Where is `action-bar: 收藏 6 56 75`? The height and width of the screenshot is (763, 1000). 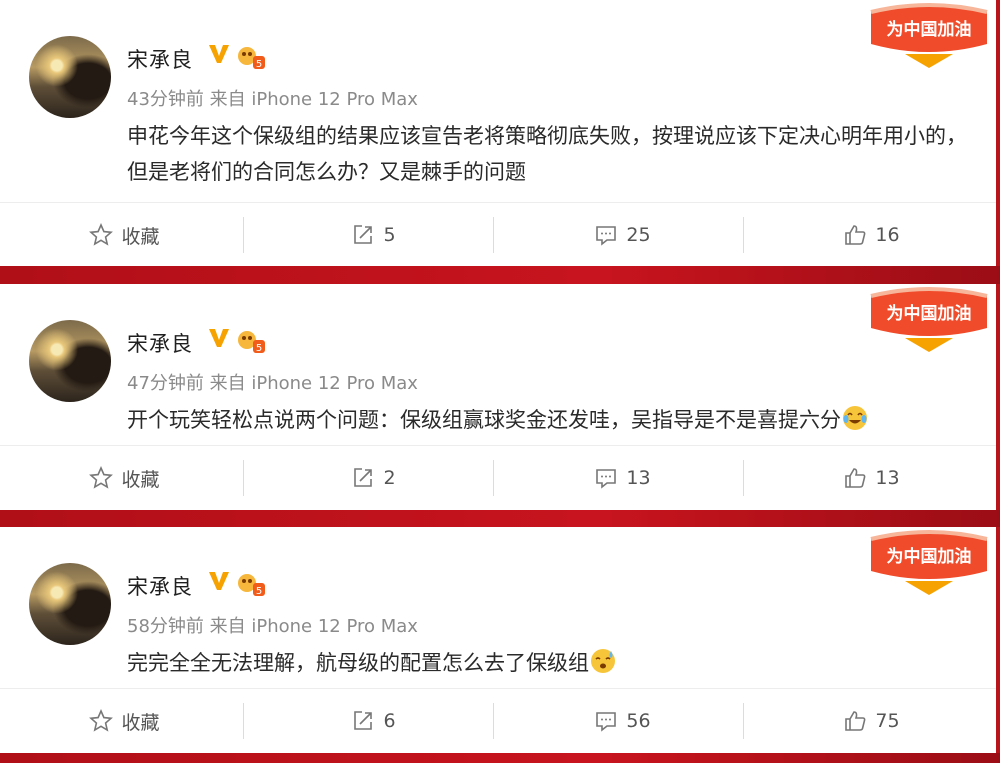 action-bar: 收藏 6 56 75 is located at coordinates (498, 720).